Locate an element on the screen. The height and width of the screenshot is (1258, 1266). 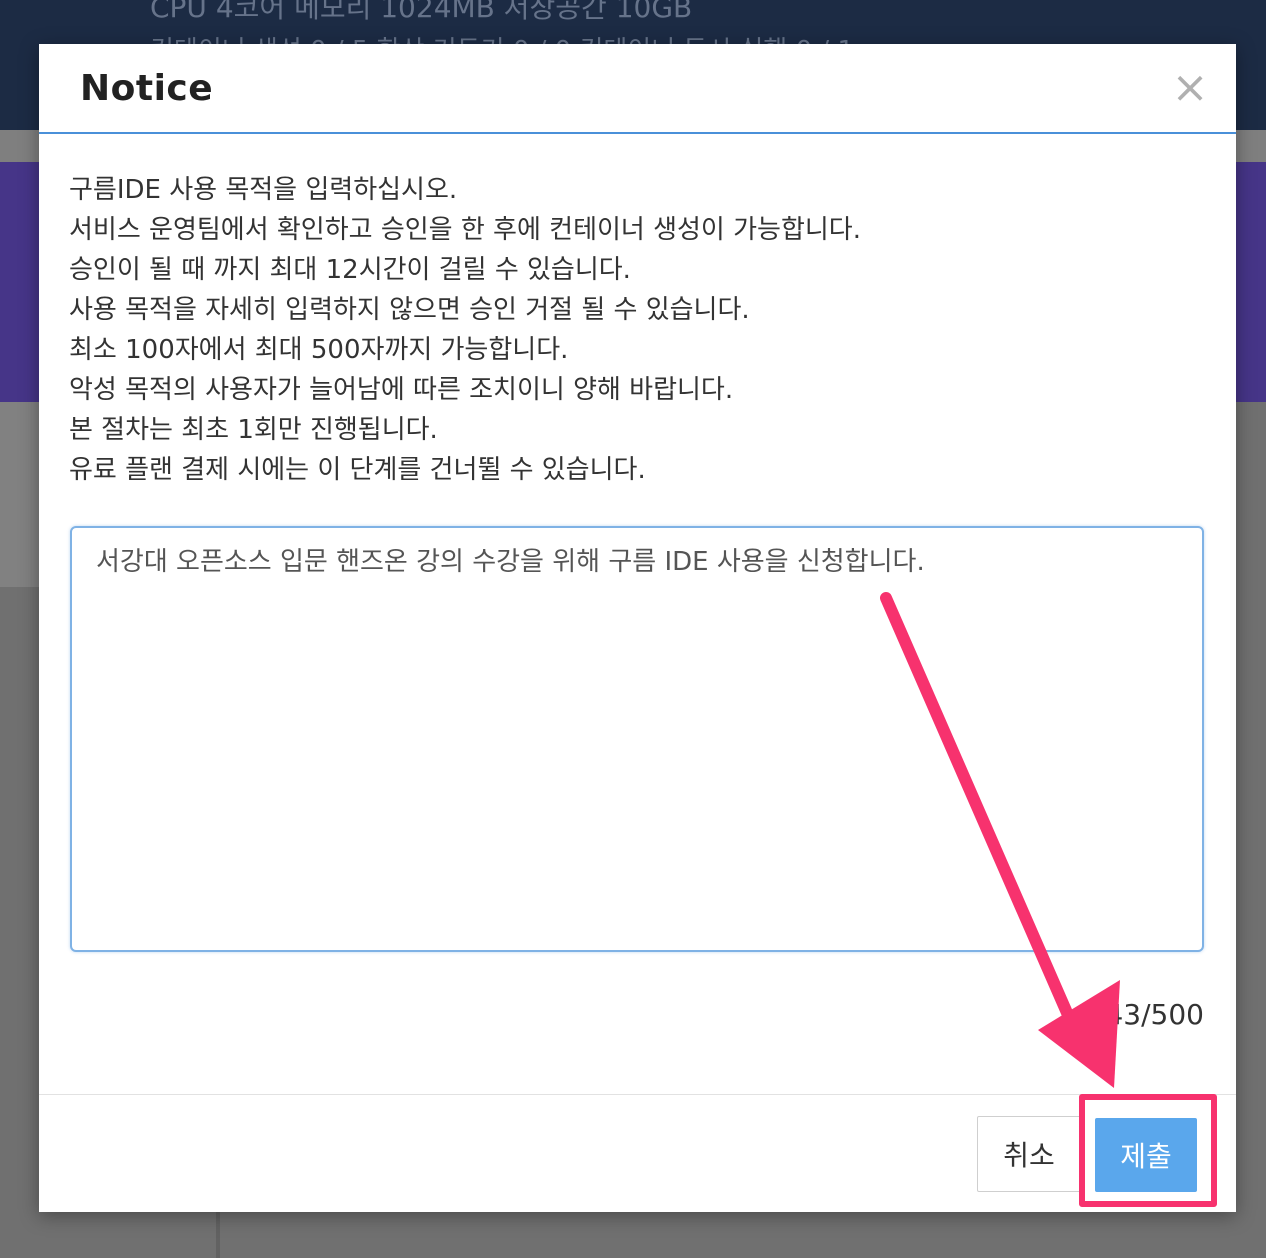
notice-line: 서비스 운영팀에서 확인하고 승인을 한 후에 컨테이너 생성이 가능합니다. is located at coordinates (465, 230).